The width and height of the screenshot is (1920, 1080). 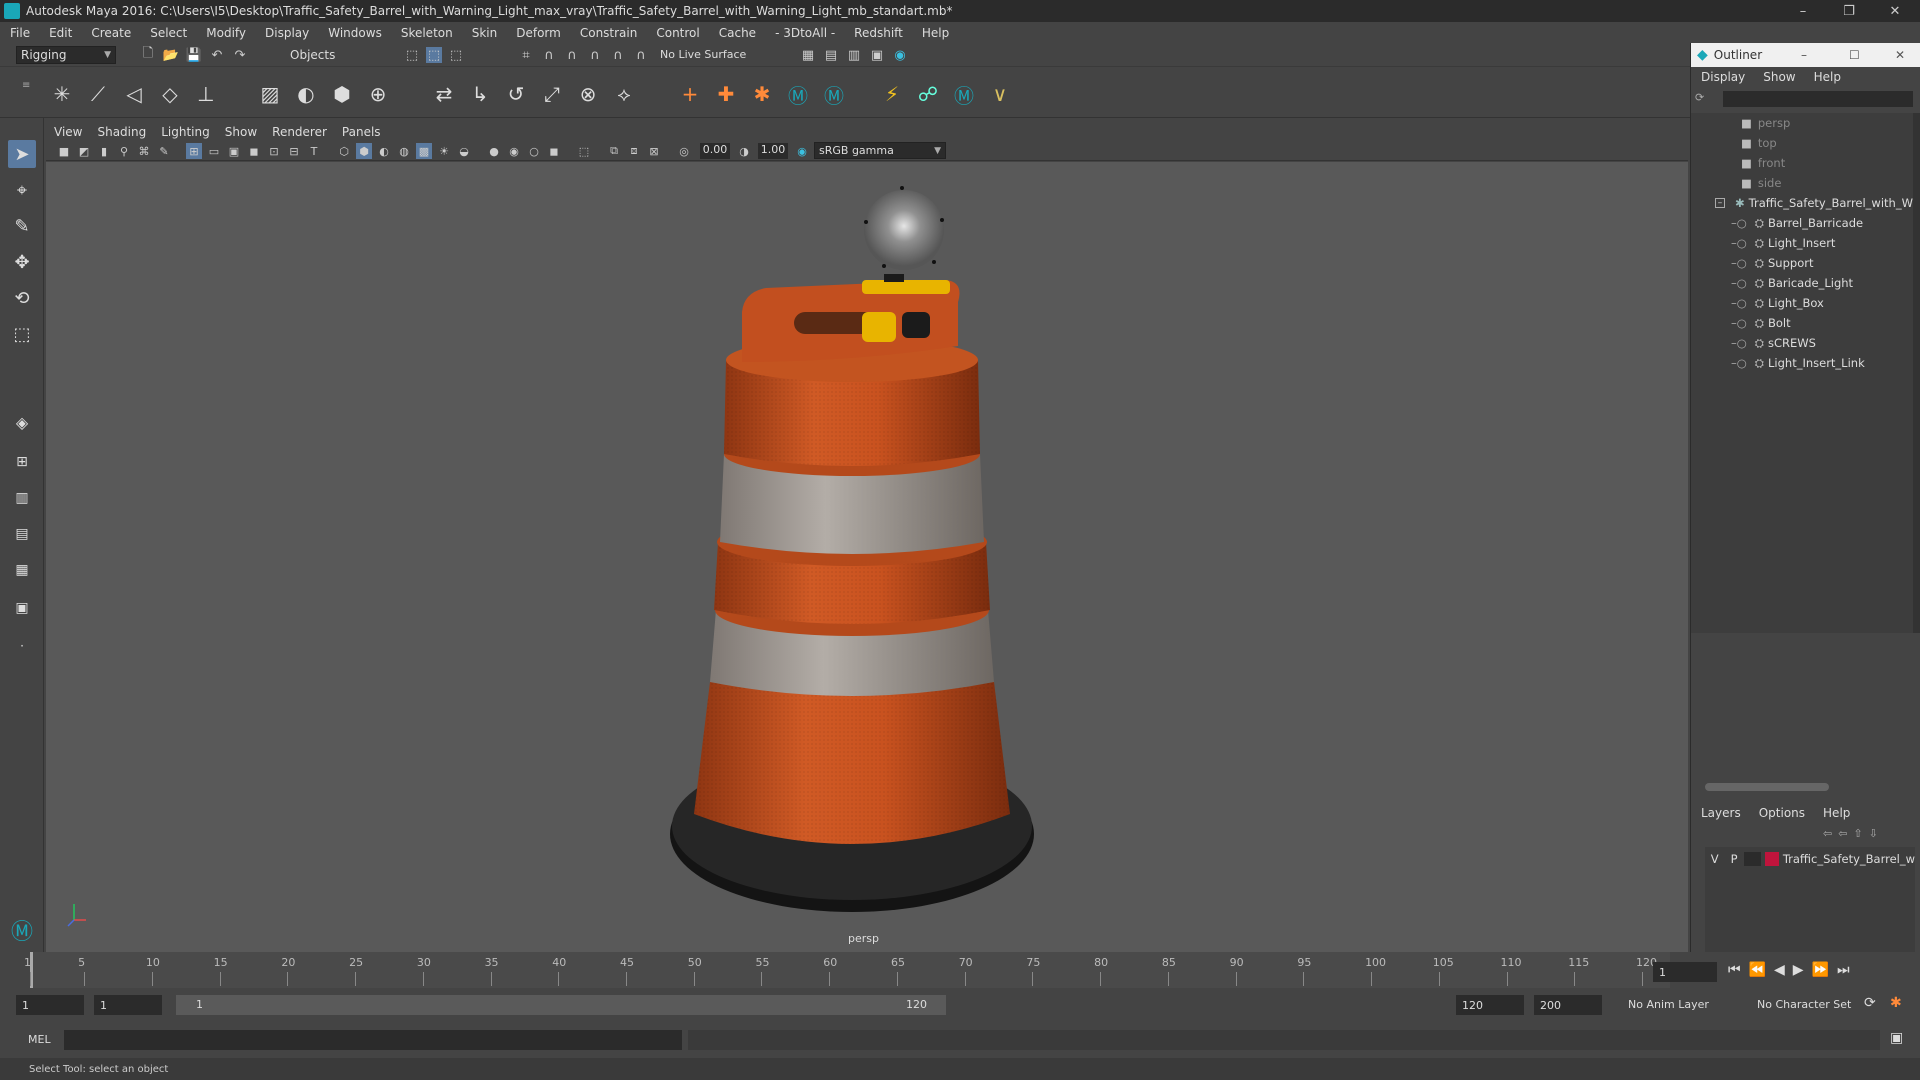 I want to click on menu-skeleton: Skeleton, so click(x=427, y=33).